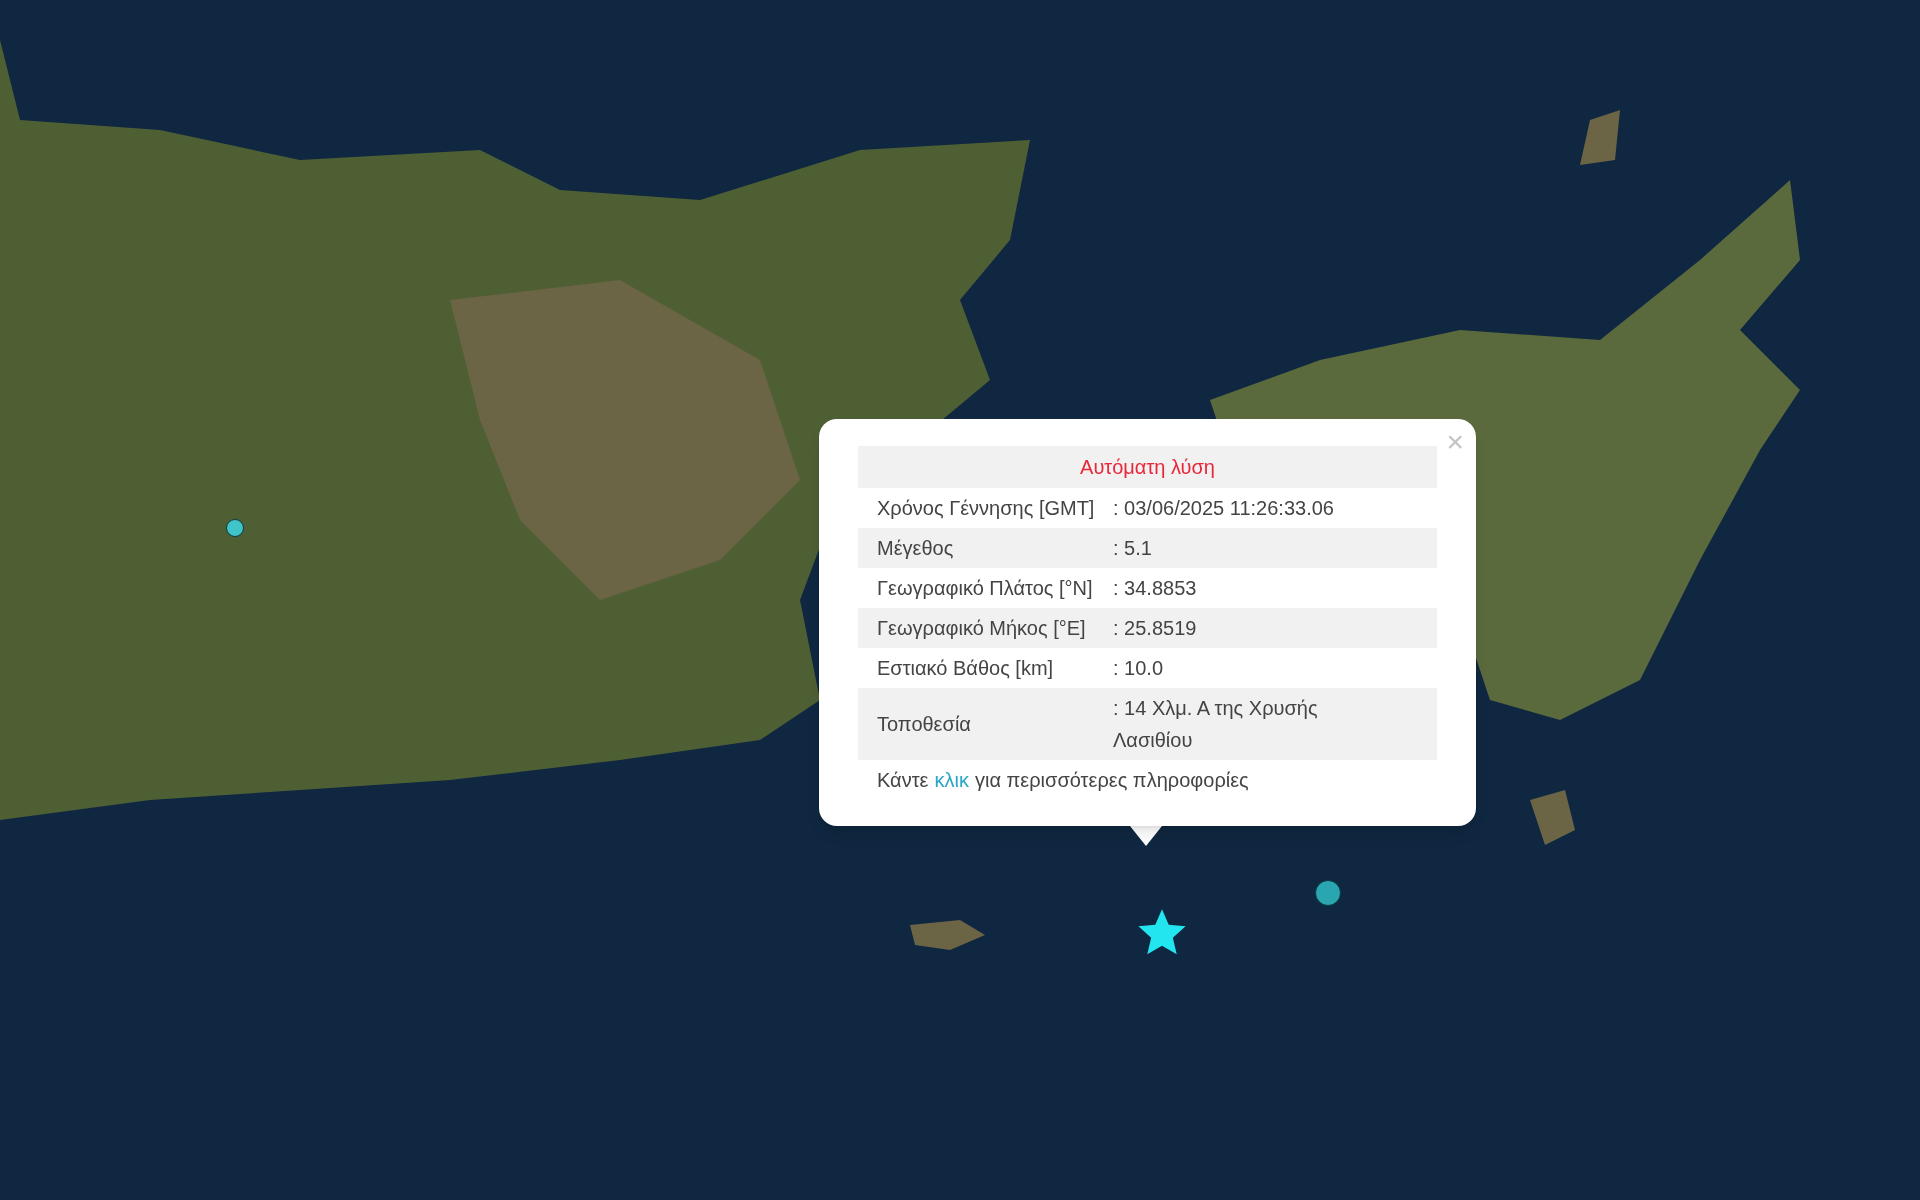  Describe the element at coordinates (924, 724) in the screenshot. I see `field-label: Τοποθεσία` at that location.